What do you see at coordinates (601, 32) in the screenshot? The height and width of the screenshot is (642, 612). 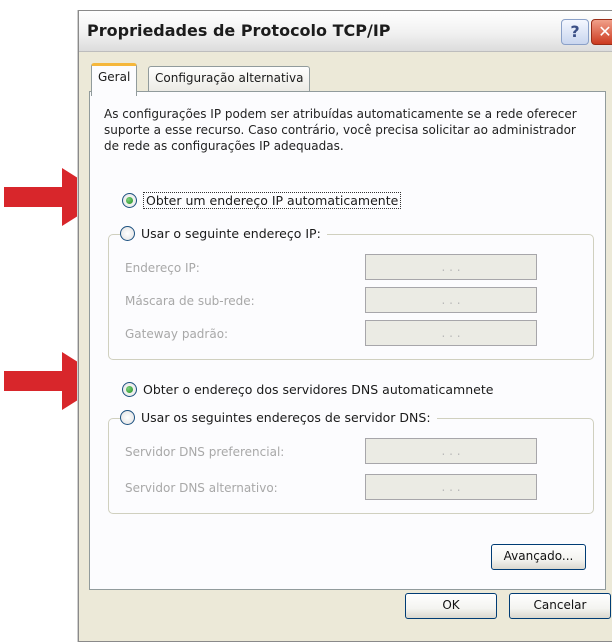 I see `close-icon: ✕` at bounding box center [601, 32].